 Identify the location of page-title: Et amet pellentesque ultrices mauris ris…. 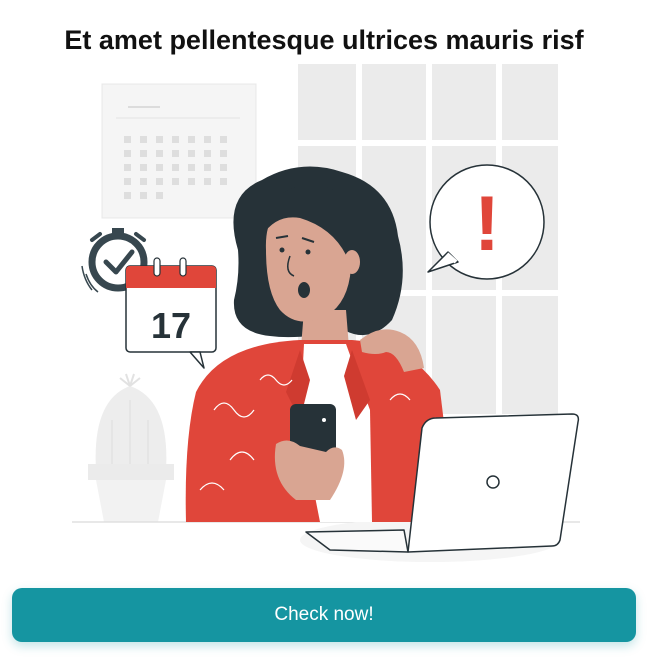
(324, 40).